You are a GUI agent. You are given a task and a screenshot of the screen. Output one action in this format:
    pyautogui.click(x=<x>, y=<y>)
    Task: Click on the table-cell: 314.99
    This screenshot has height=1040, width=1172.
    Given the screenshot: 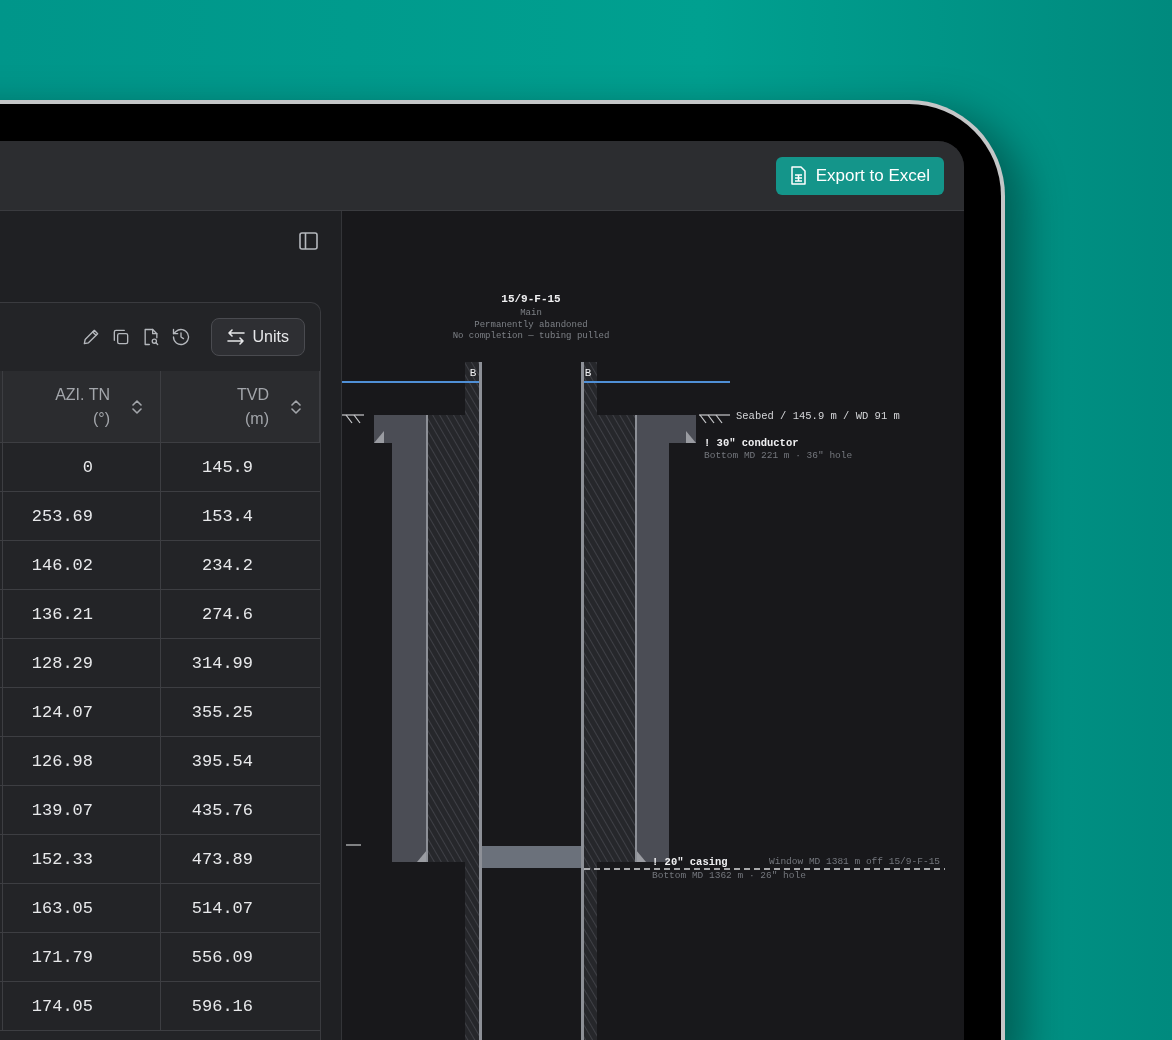 What is the action you would take?
    pyautogui.click(x=240, y=663)
    